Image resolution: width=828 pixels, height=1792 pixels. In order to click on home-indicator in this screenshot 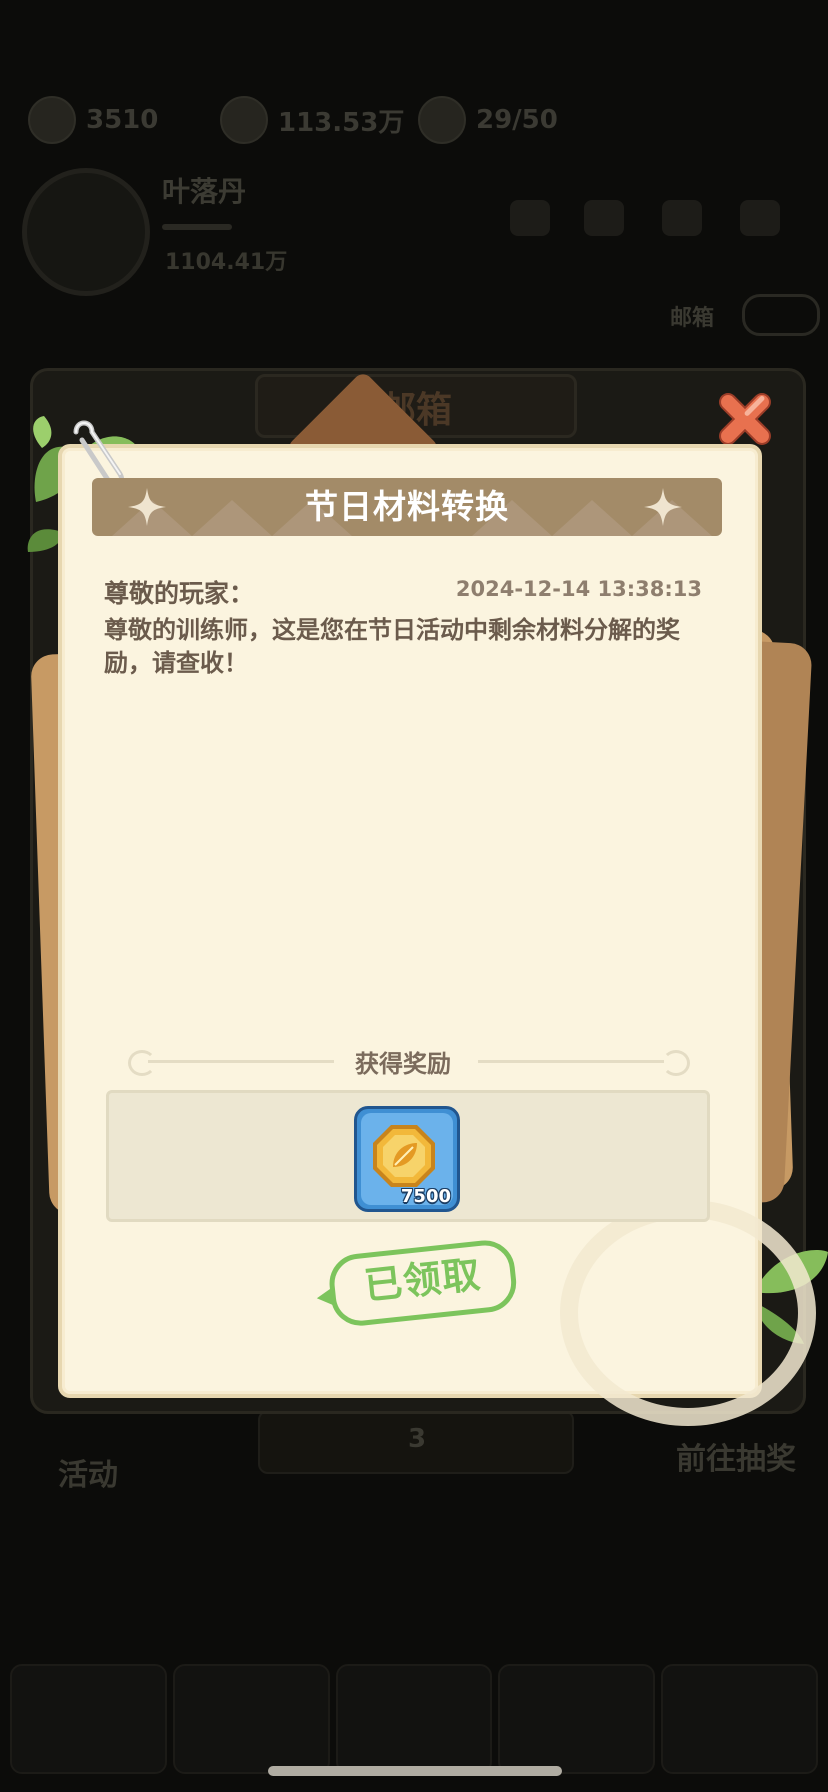, I will do `click(415, 1771)`.